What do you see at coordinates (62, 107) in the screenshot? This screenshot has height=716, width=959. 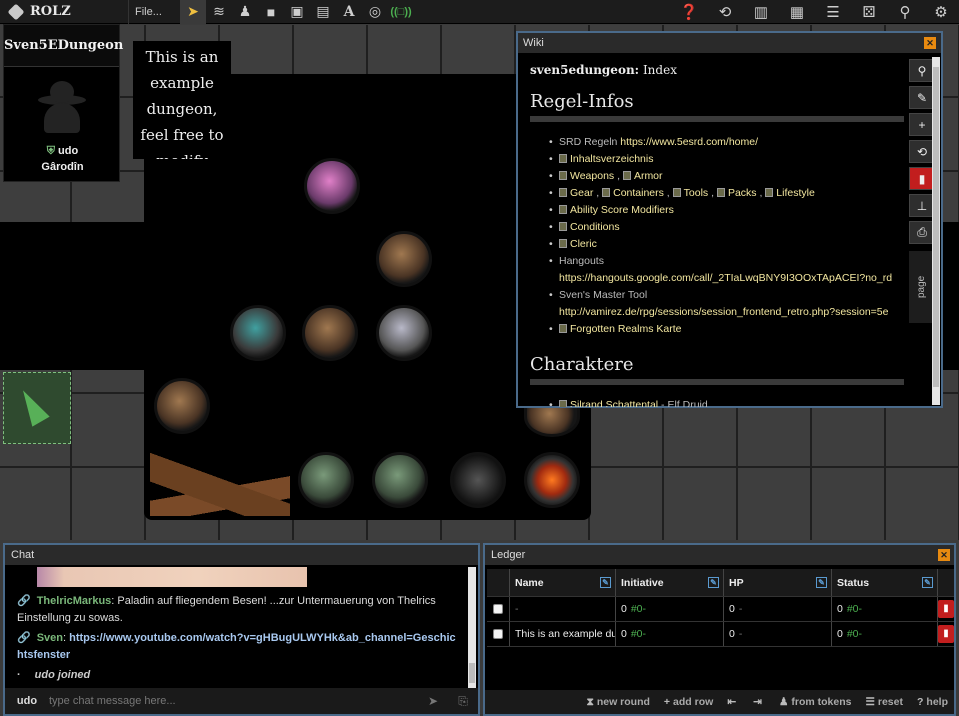 I see `character-avatar` at bounding box center [62, 107].